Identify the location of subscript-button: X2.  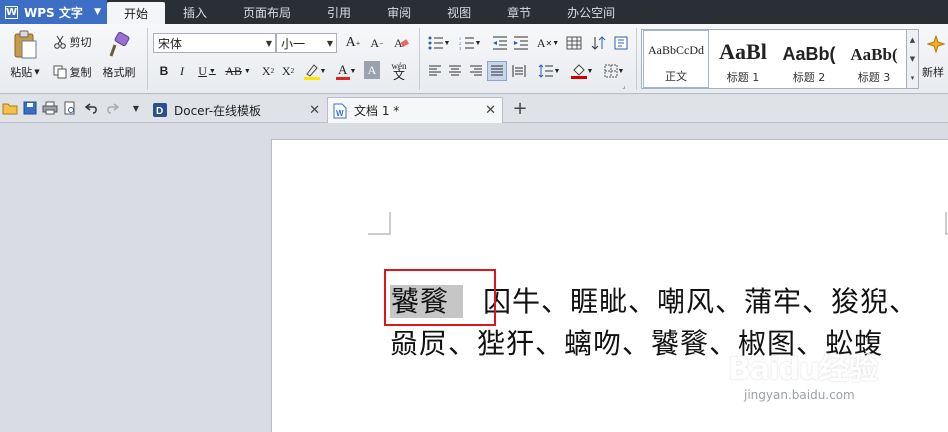
(288, 71).